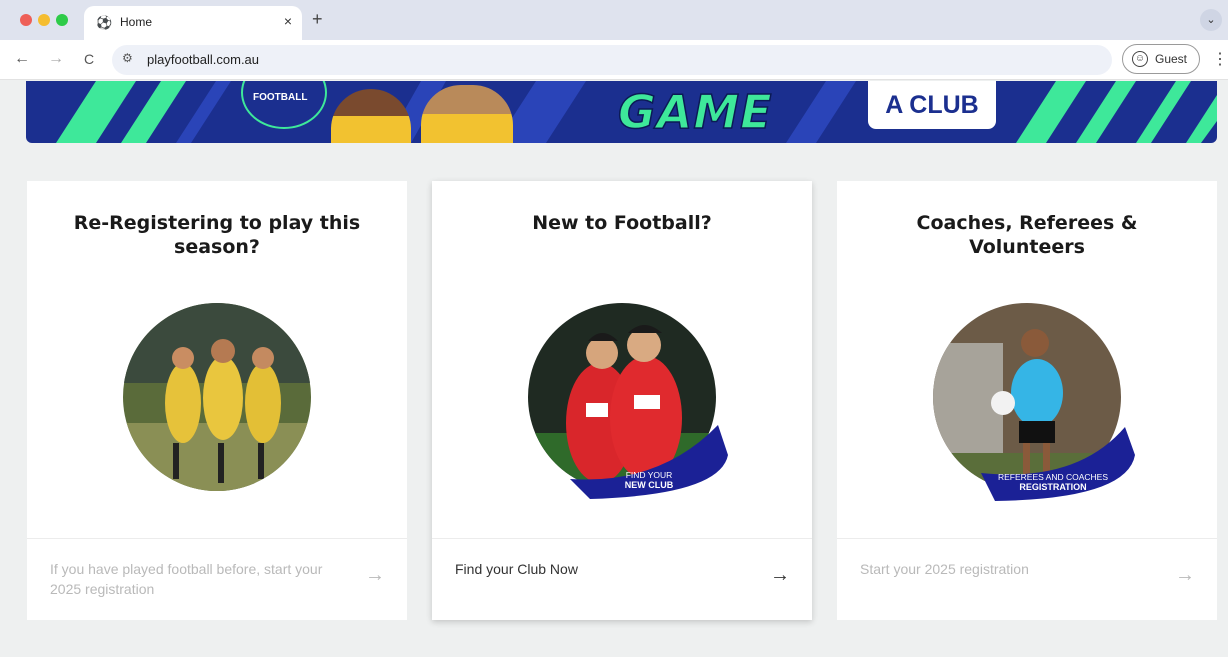  I want to click on play-football-logo-text: FOOTBALL, so click(280, 97).